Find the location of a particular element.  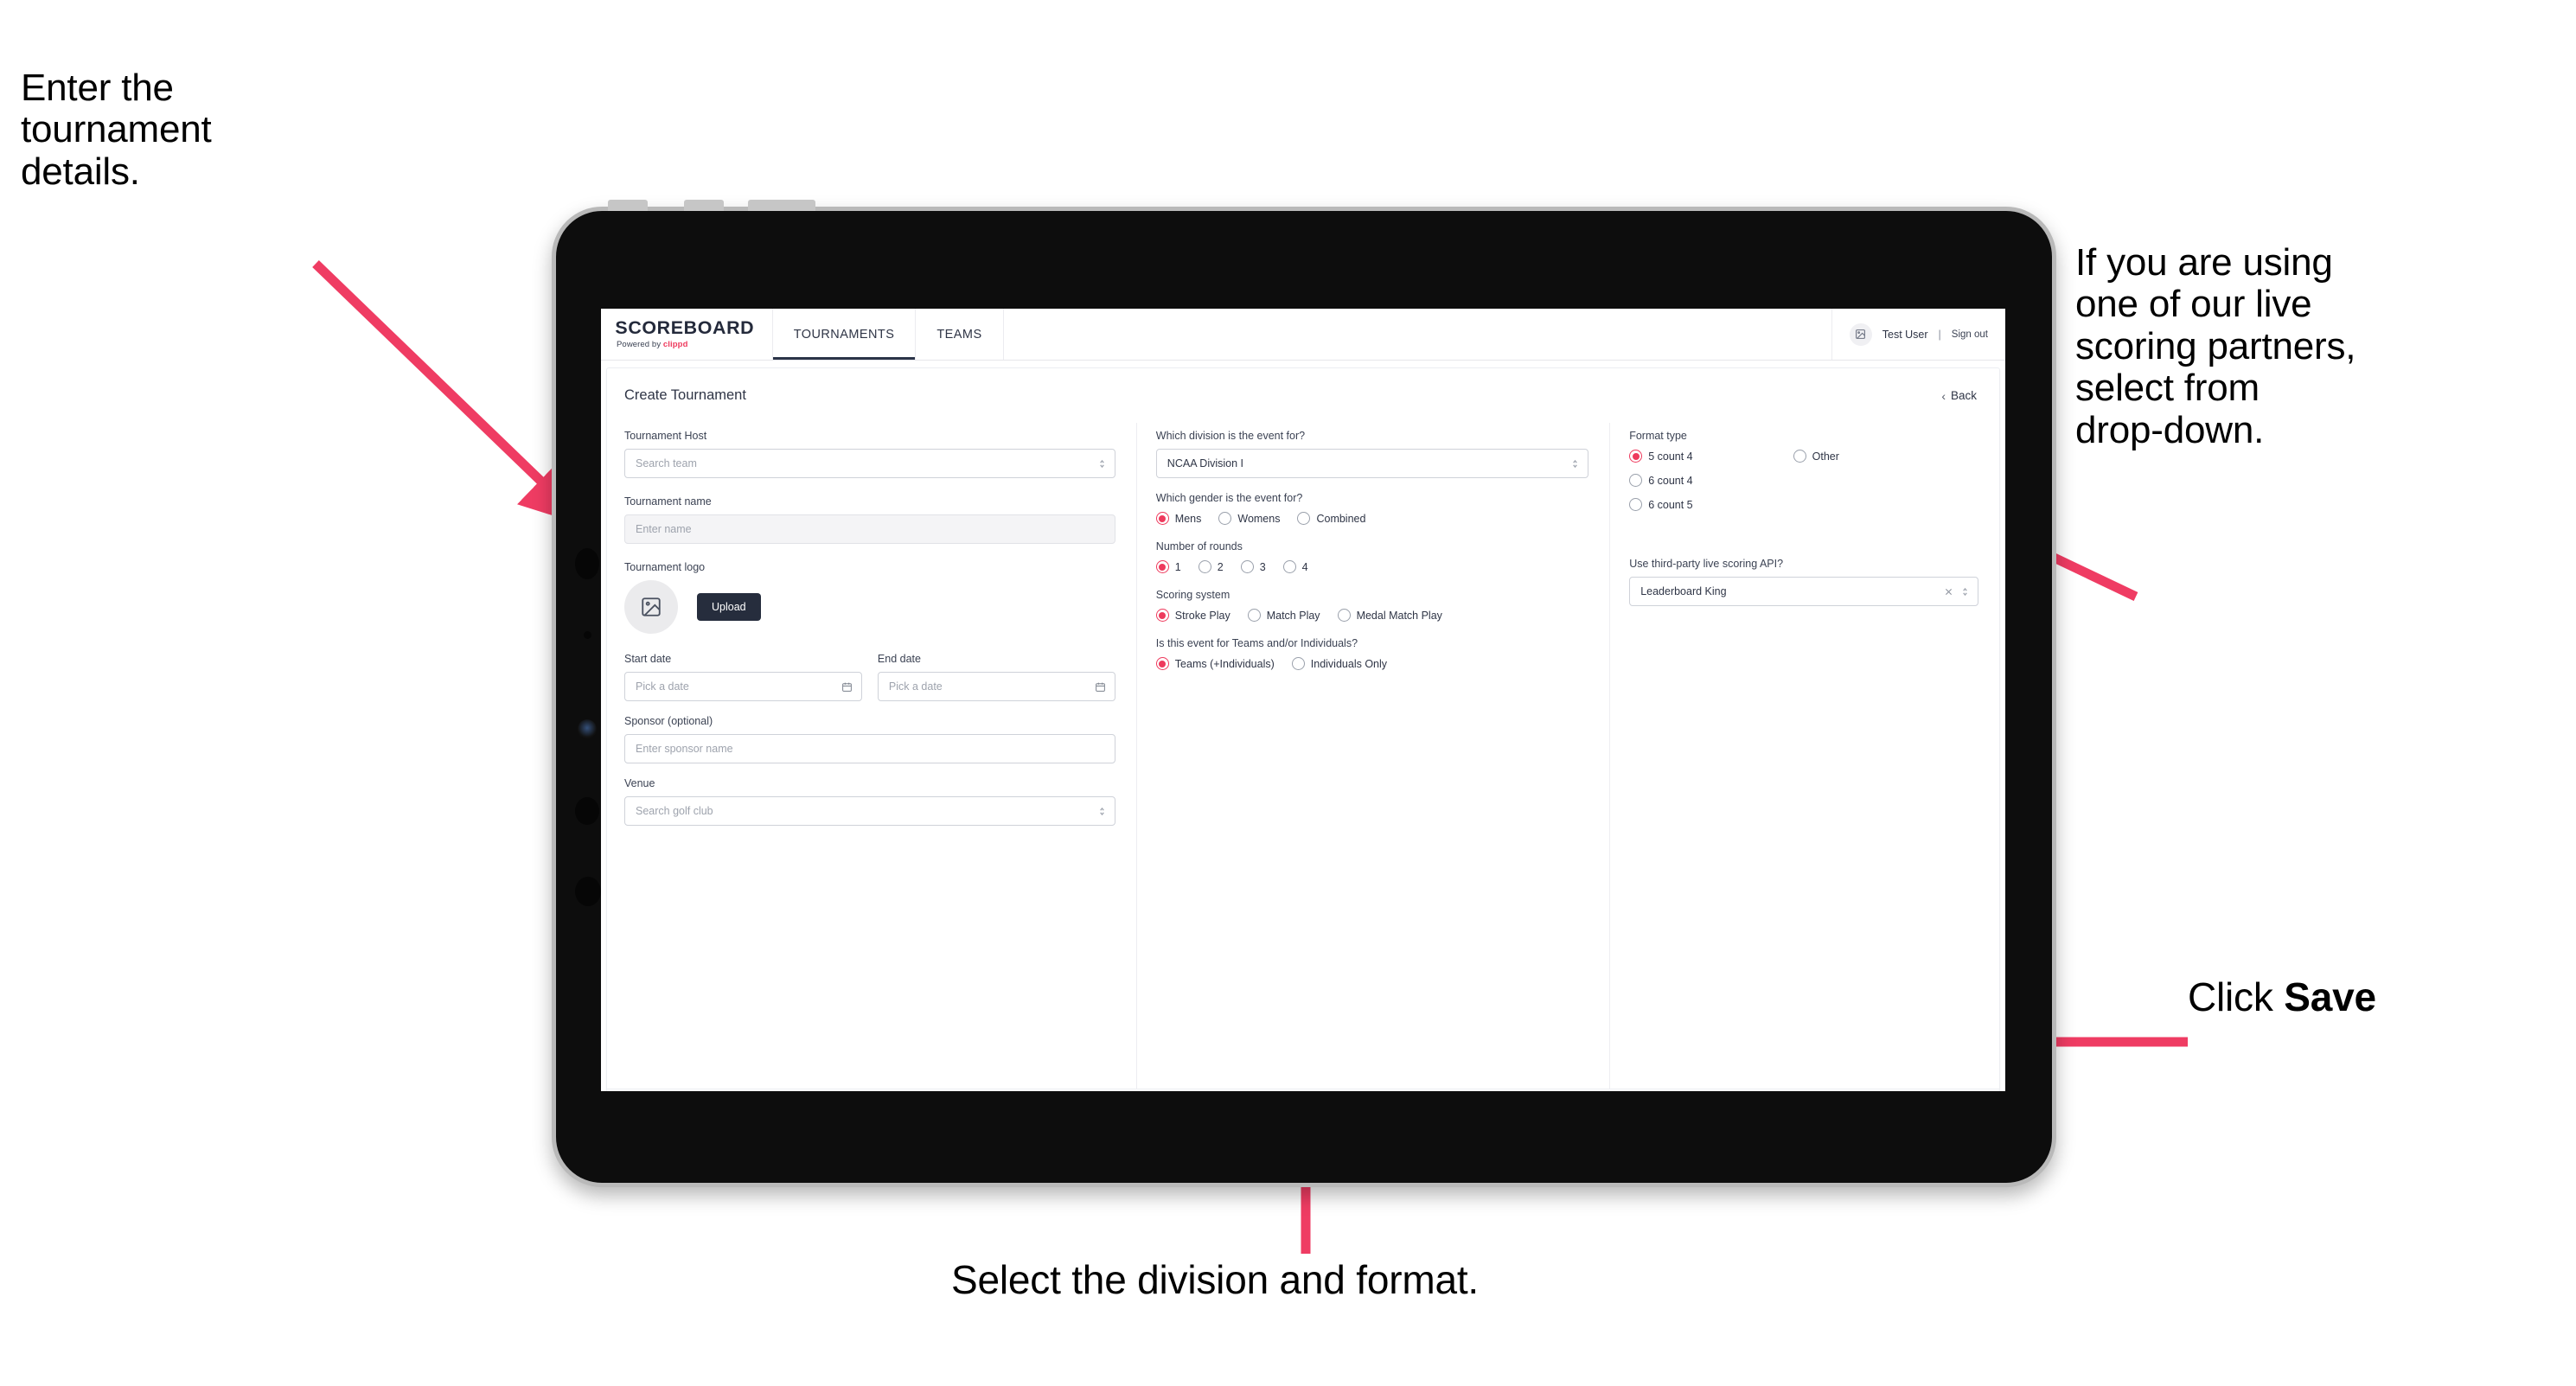

end-date-group: End date Pick a date is located at coordinates (996, 677).